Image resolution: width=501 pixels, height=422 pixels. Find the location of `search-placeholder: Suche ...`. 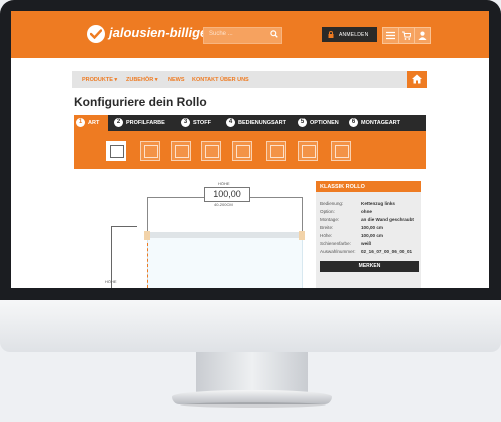

search-placeholder: Suche ... is located at coordinates (221, 34).